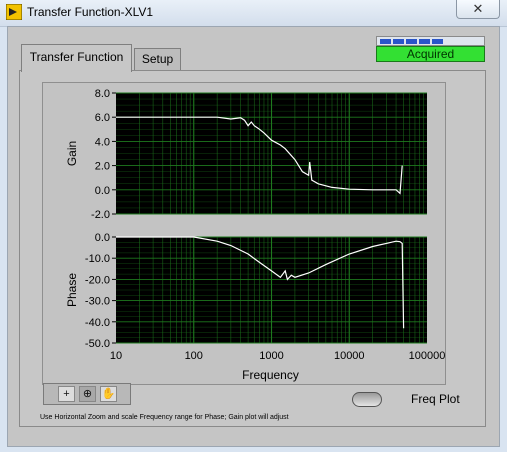 The image size is (507, 452). I want to click on gain-y-tick-label: 4.0, so click(102, 142).